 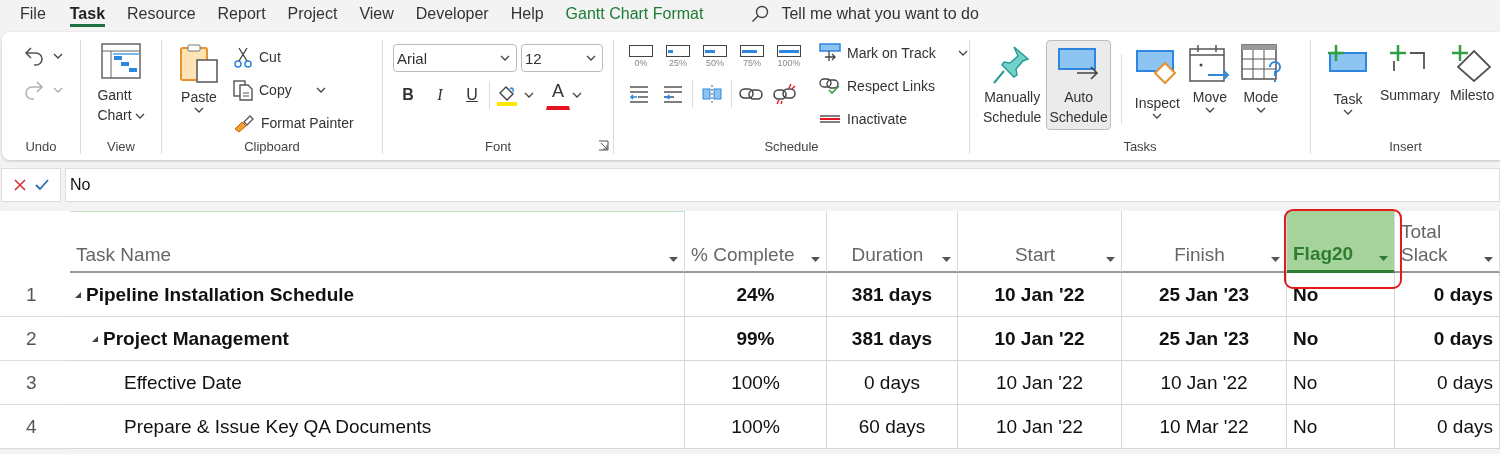 What do you see at coordinates (892, 294) in the screenshot?
I see `table-cell: 381 days` at bounding box center [892, 294].